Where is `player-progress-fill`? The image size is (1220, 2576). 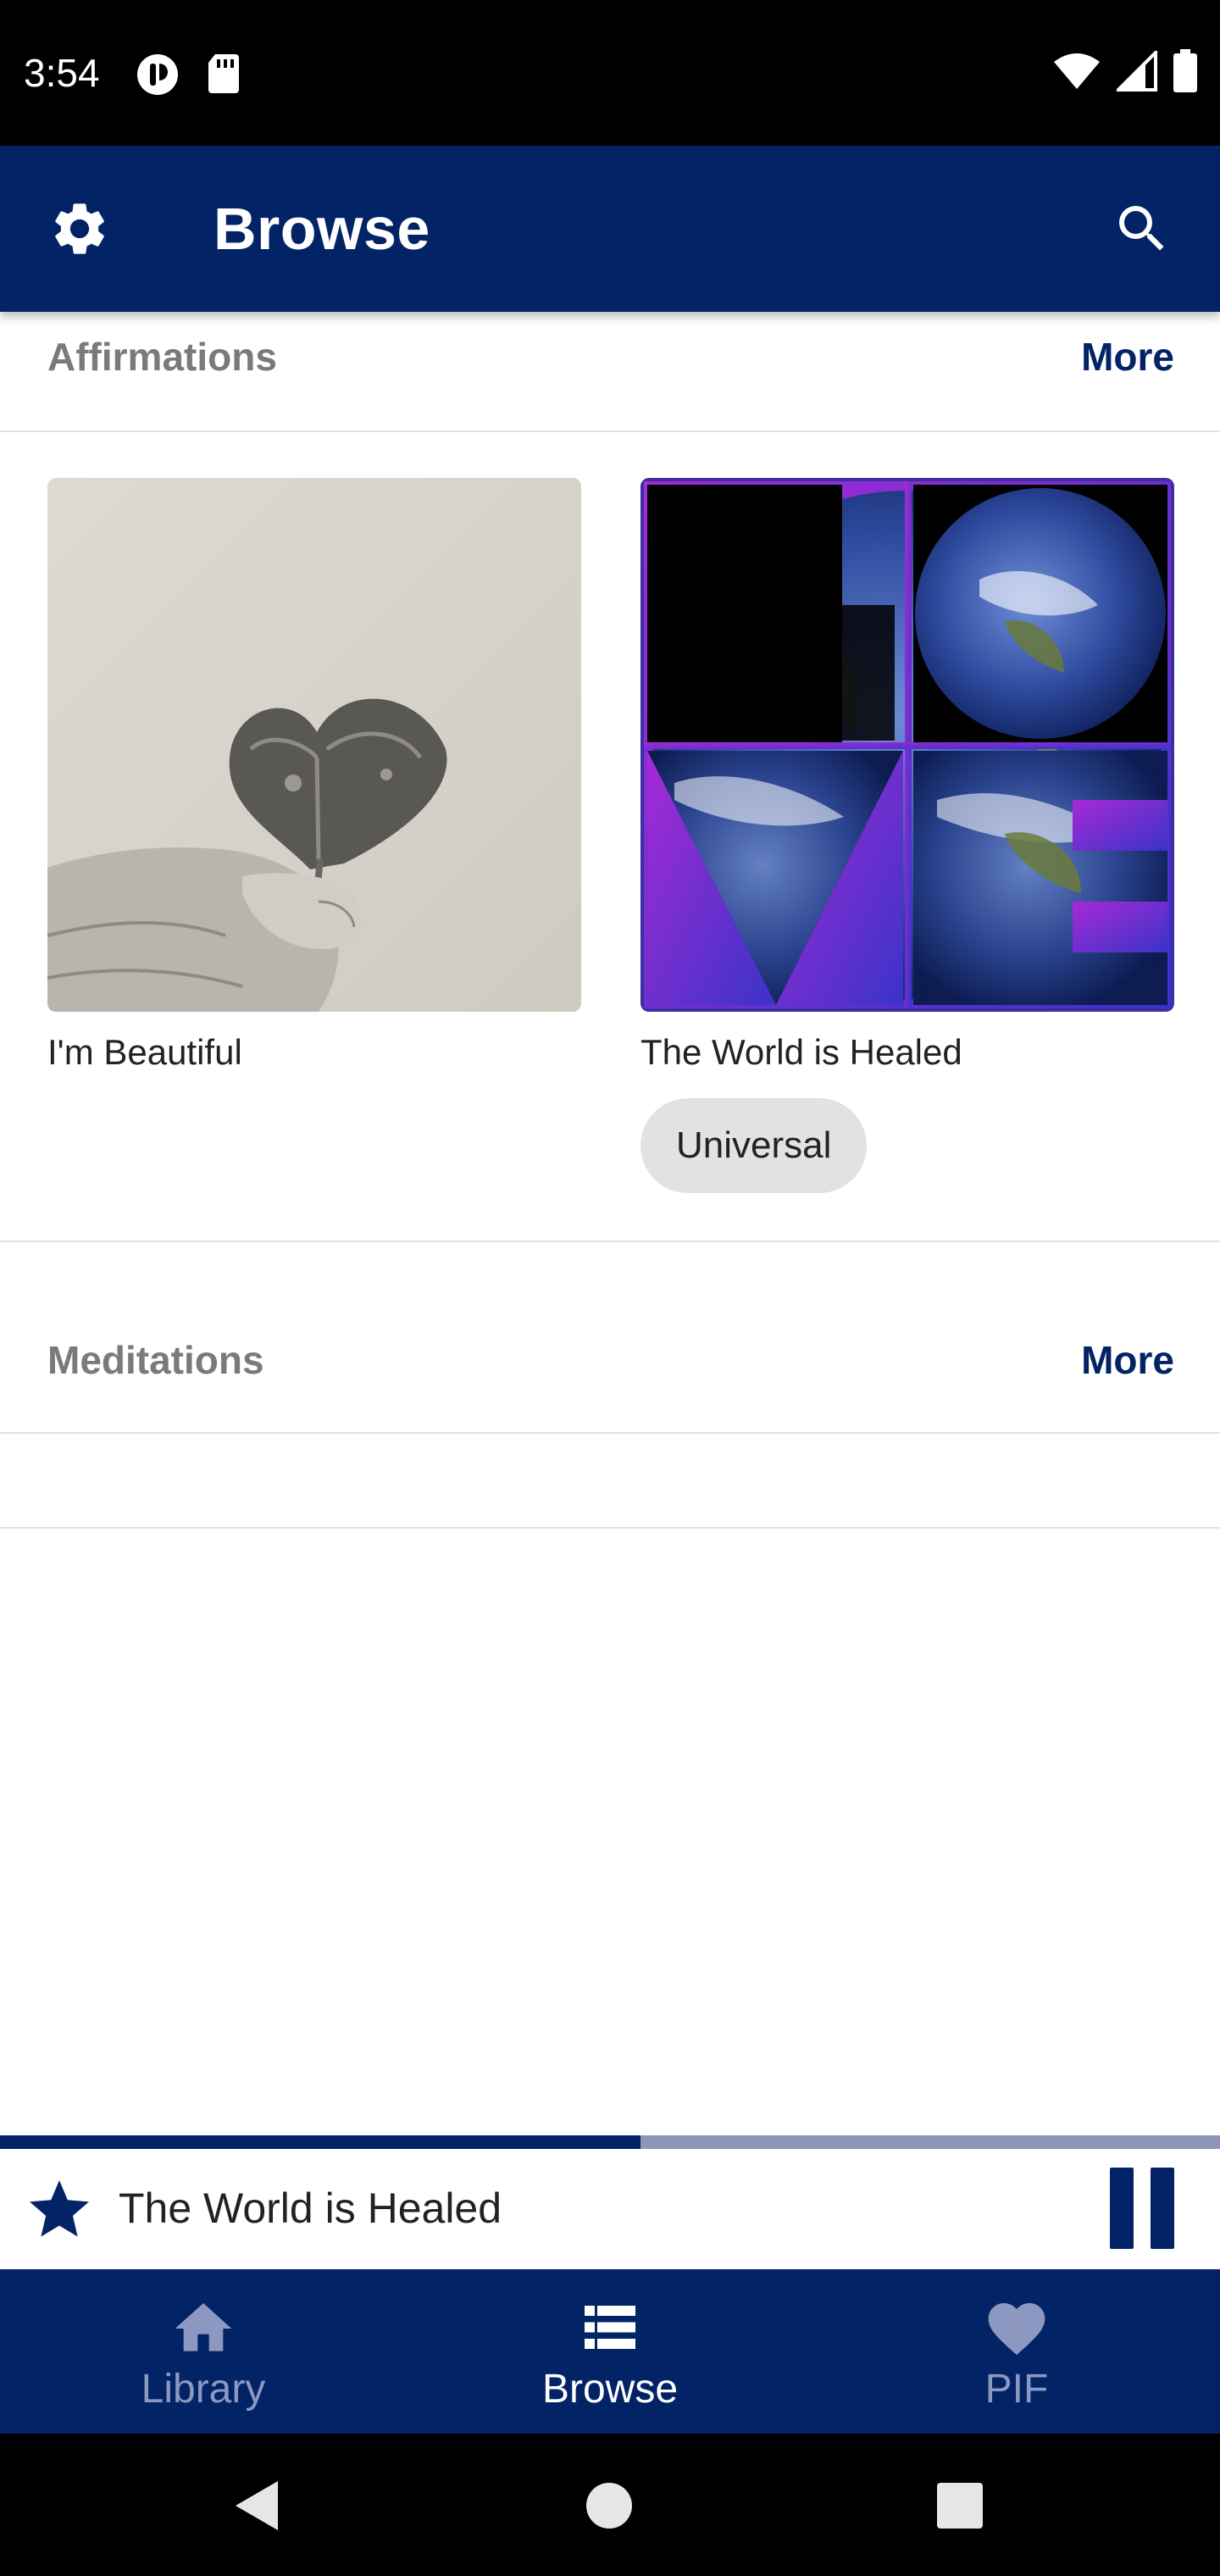 player-progress-fill is located at coordinates (320, 2142).